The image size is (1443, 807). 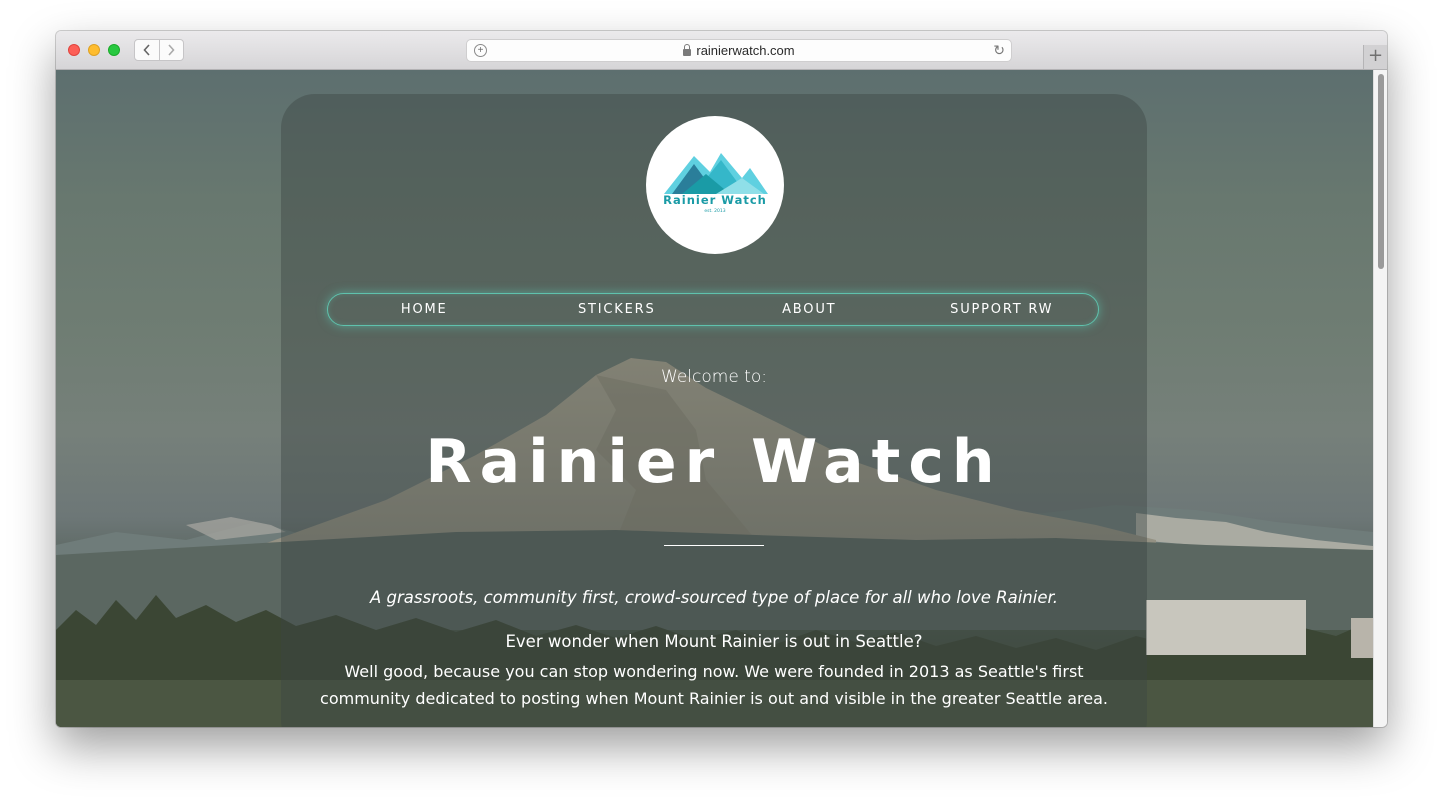 I want to click on main-nav: HOME STICKERS ABOUT SUPPORT RW, so click(x=713, y=309).